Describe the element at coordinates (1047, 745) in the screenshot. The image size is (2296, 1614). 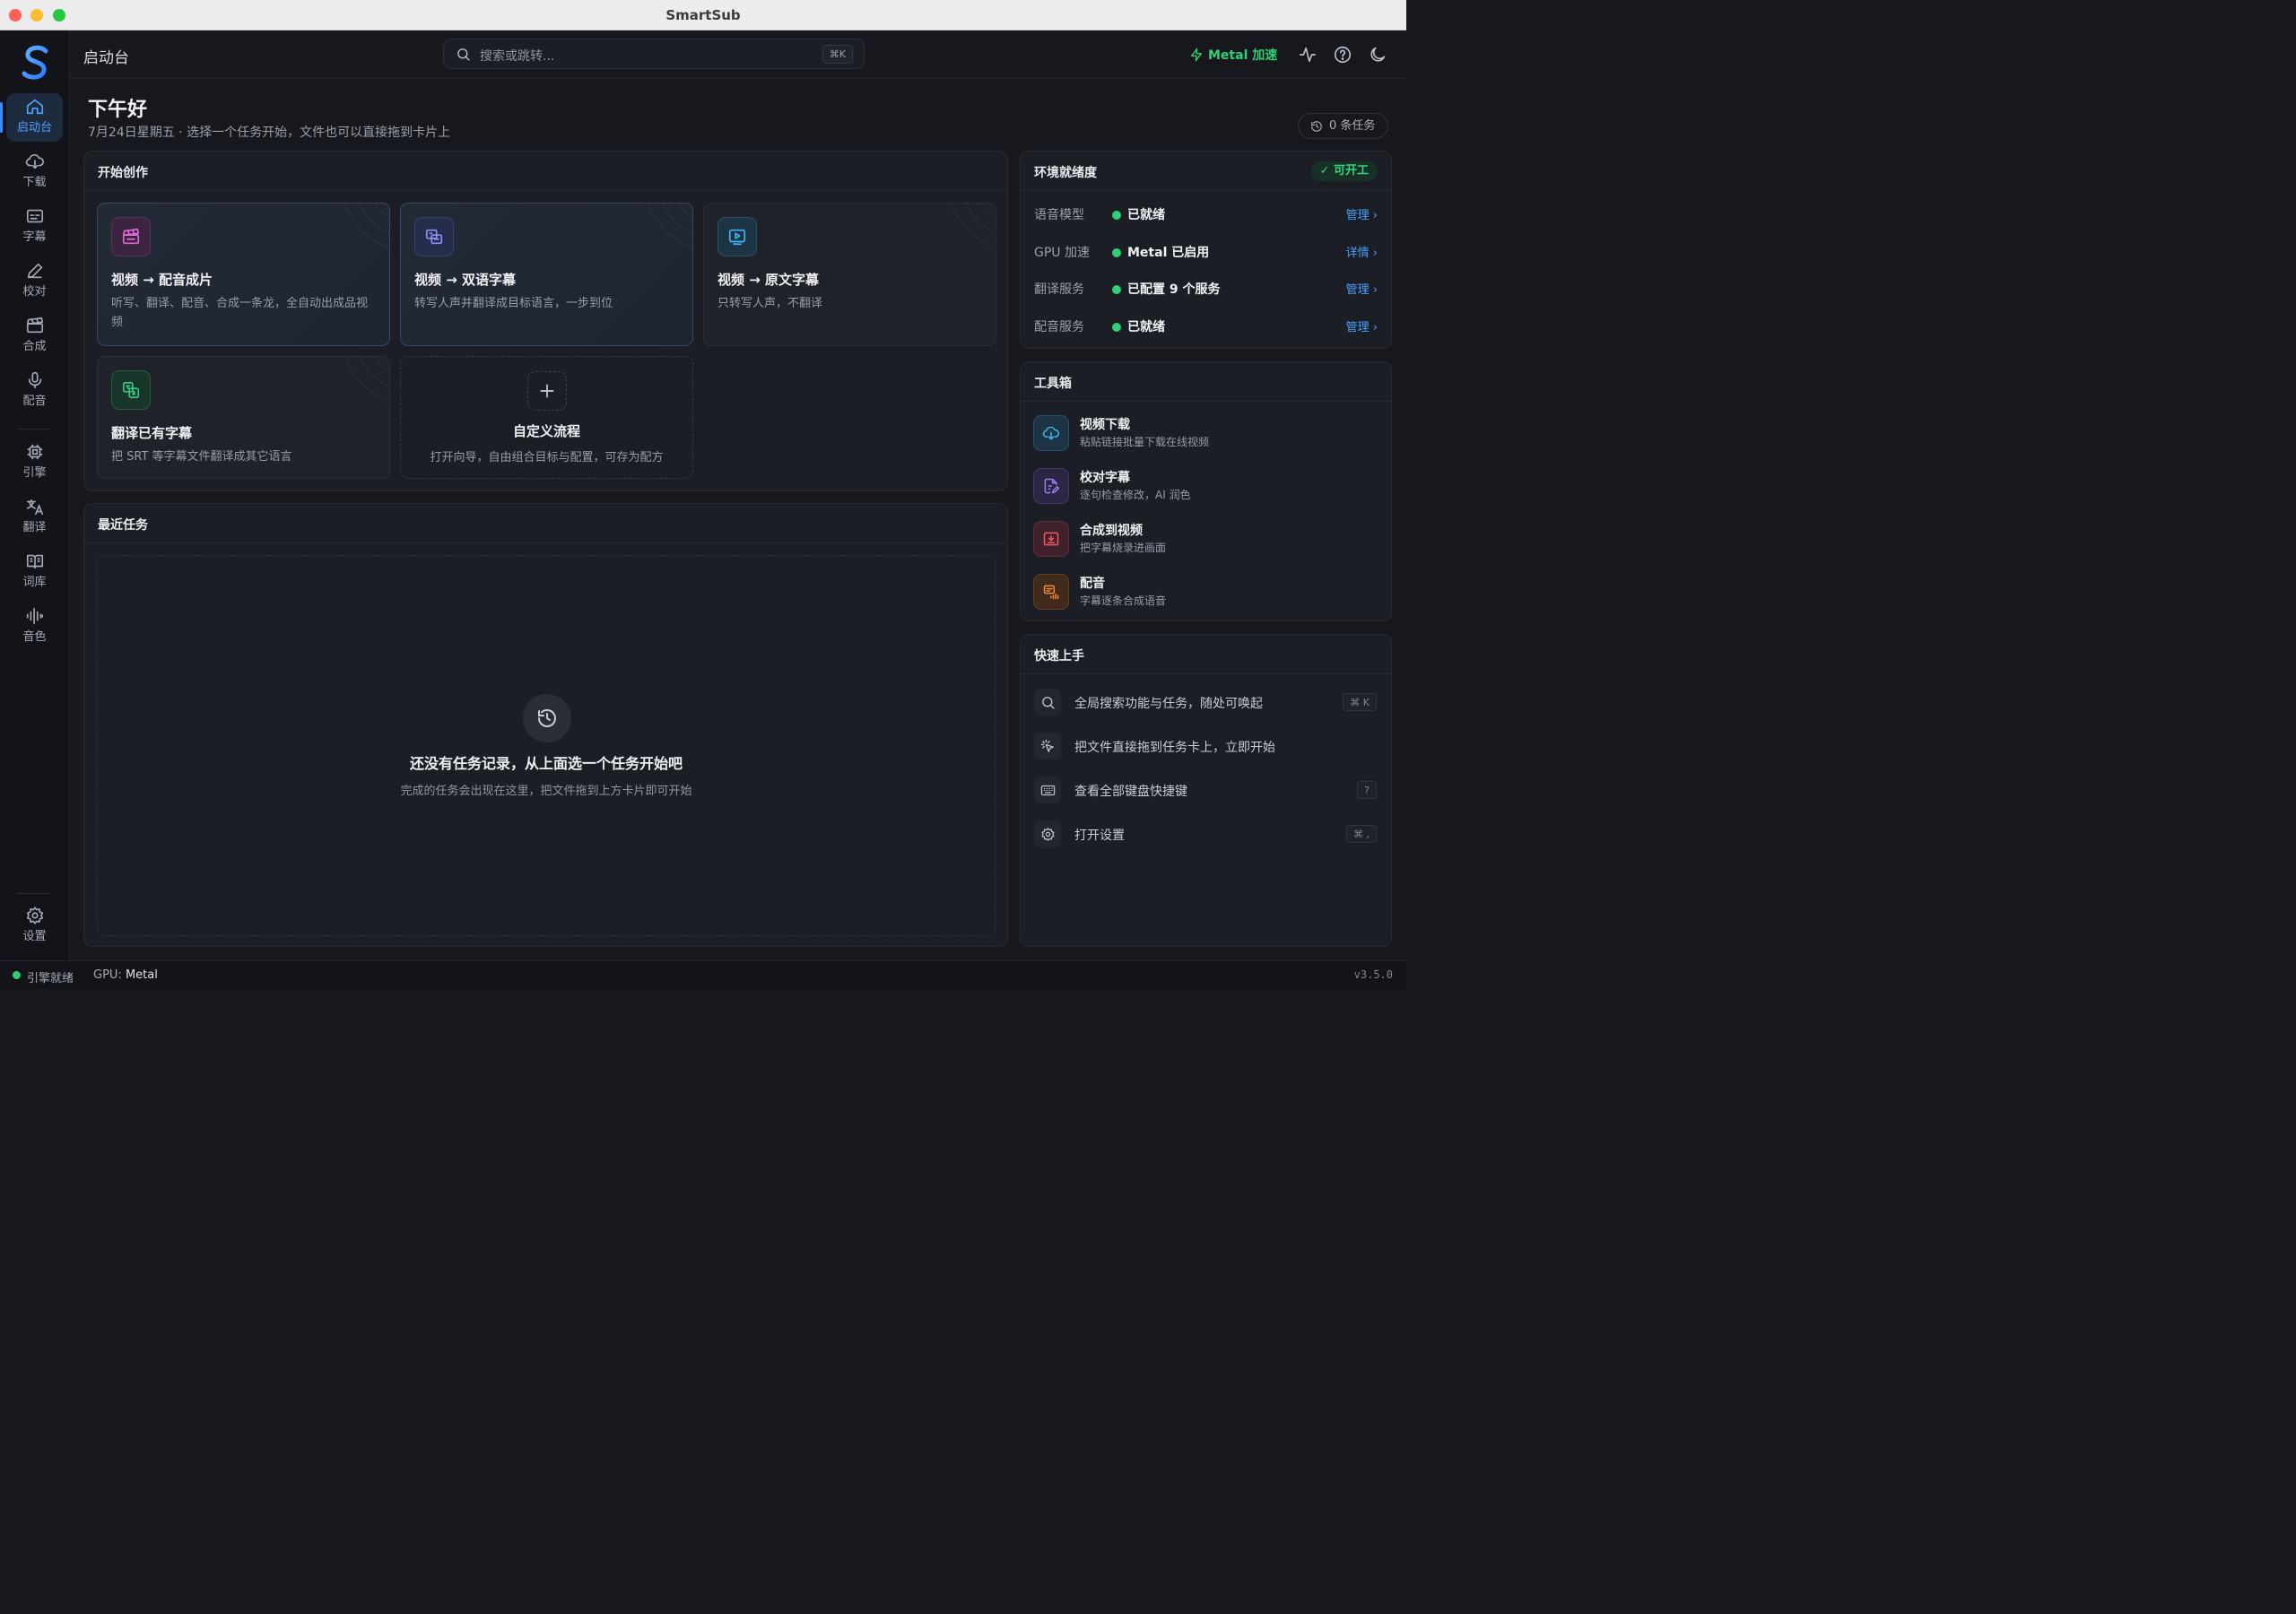
I see `cursor-click-icon` at that location.